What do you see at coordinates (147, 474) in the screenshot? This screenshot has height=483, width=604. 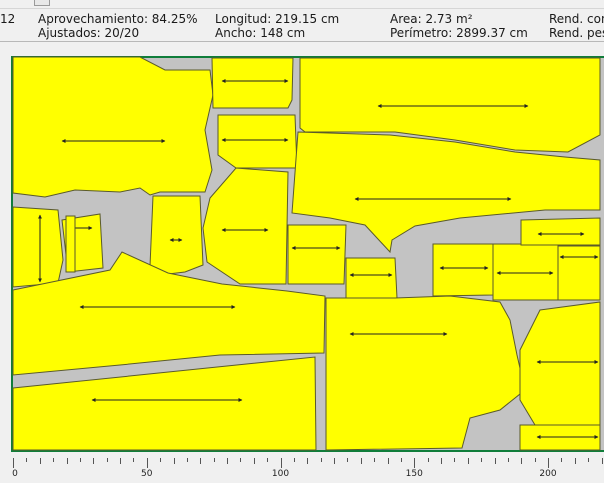 I see `ruler-label: 50` at bounding box center [147, 474].